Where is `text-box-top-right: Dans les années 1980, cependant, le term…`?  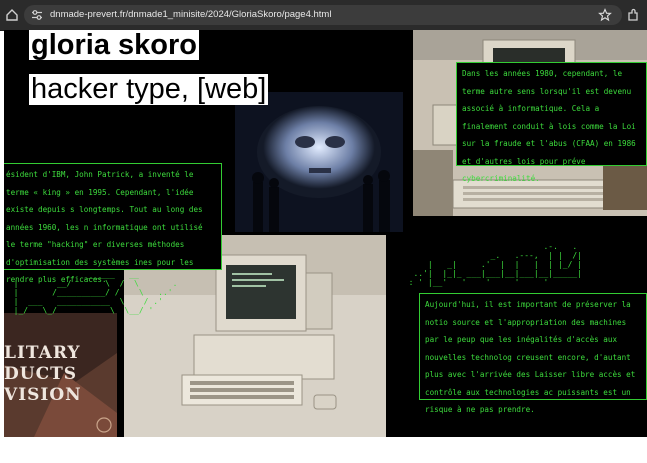 text-box-top-right: Dans les années 1980, cependant, le term… is located at coordinates (551, 122).